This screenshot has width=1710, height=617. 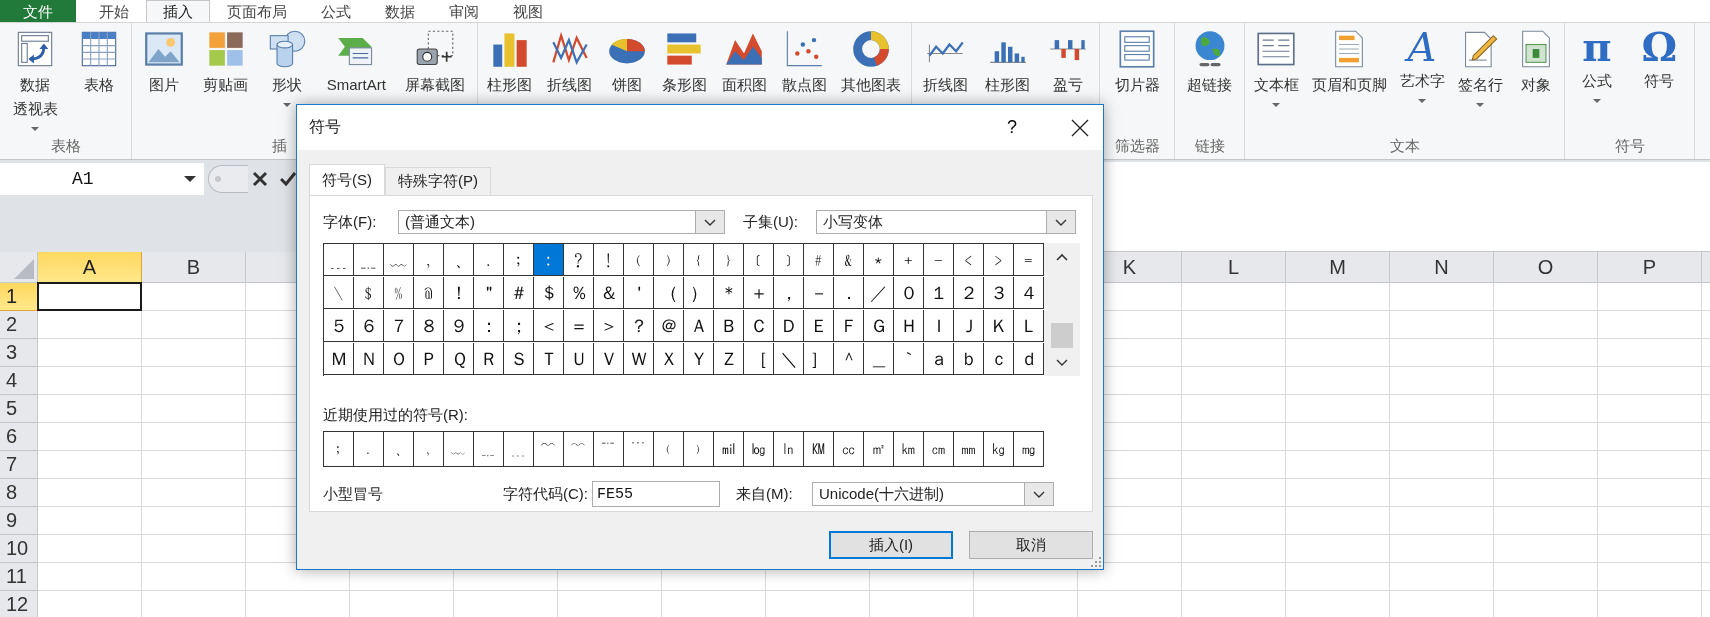 What do you see at coordinates (98, 63) in the screenshot?
I see `ribbon-button: 表格` at bounding box center [98, 63].